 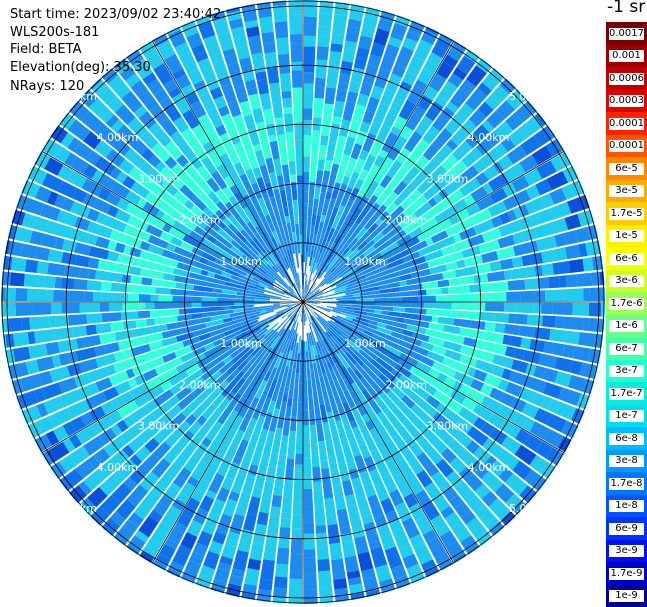 What do you see at coordinates (489, 467) in the screenshot?
I see `range-label: 4.00km` at bounding box center [489, 467].